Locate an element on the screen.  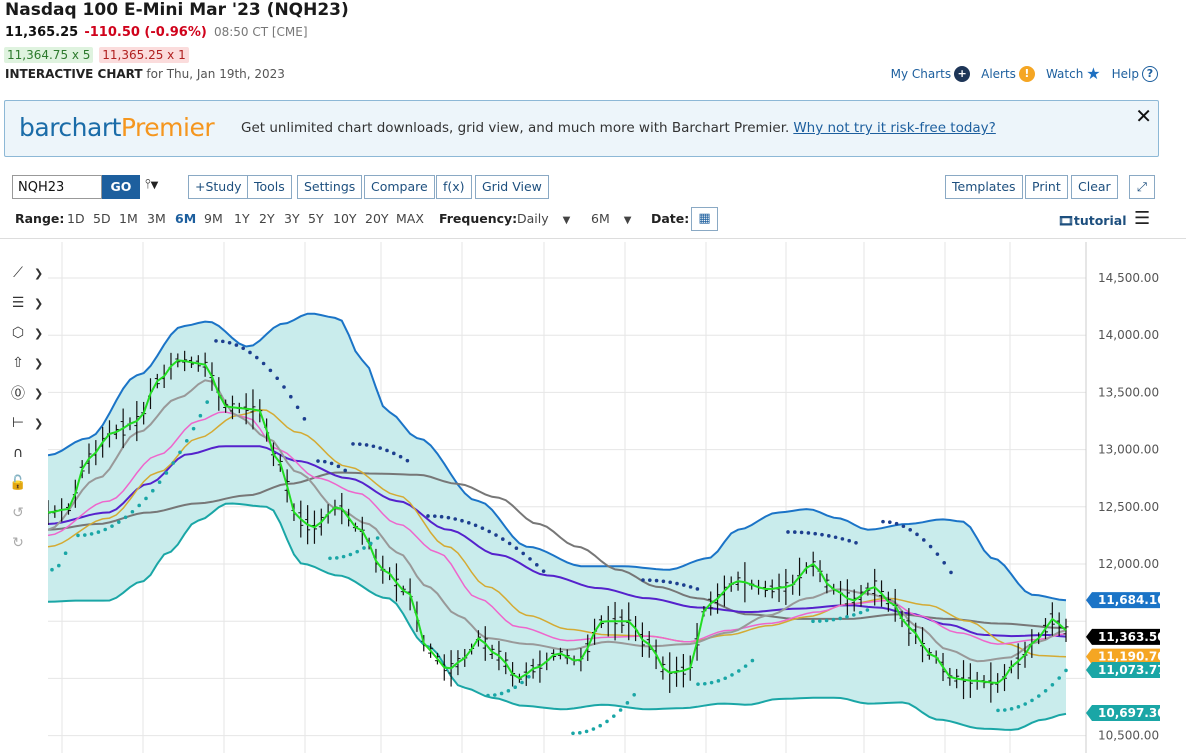
quote-time: 08:50 CT [CME] is located at coordinates (260, 32).